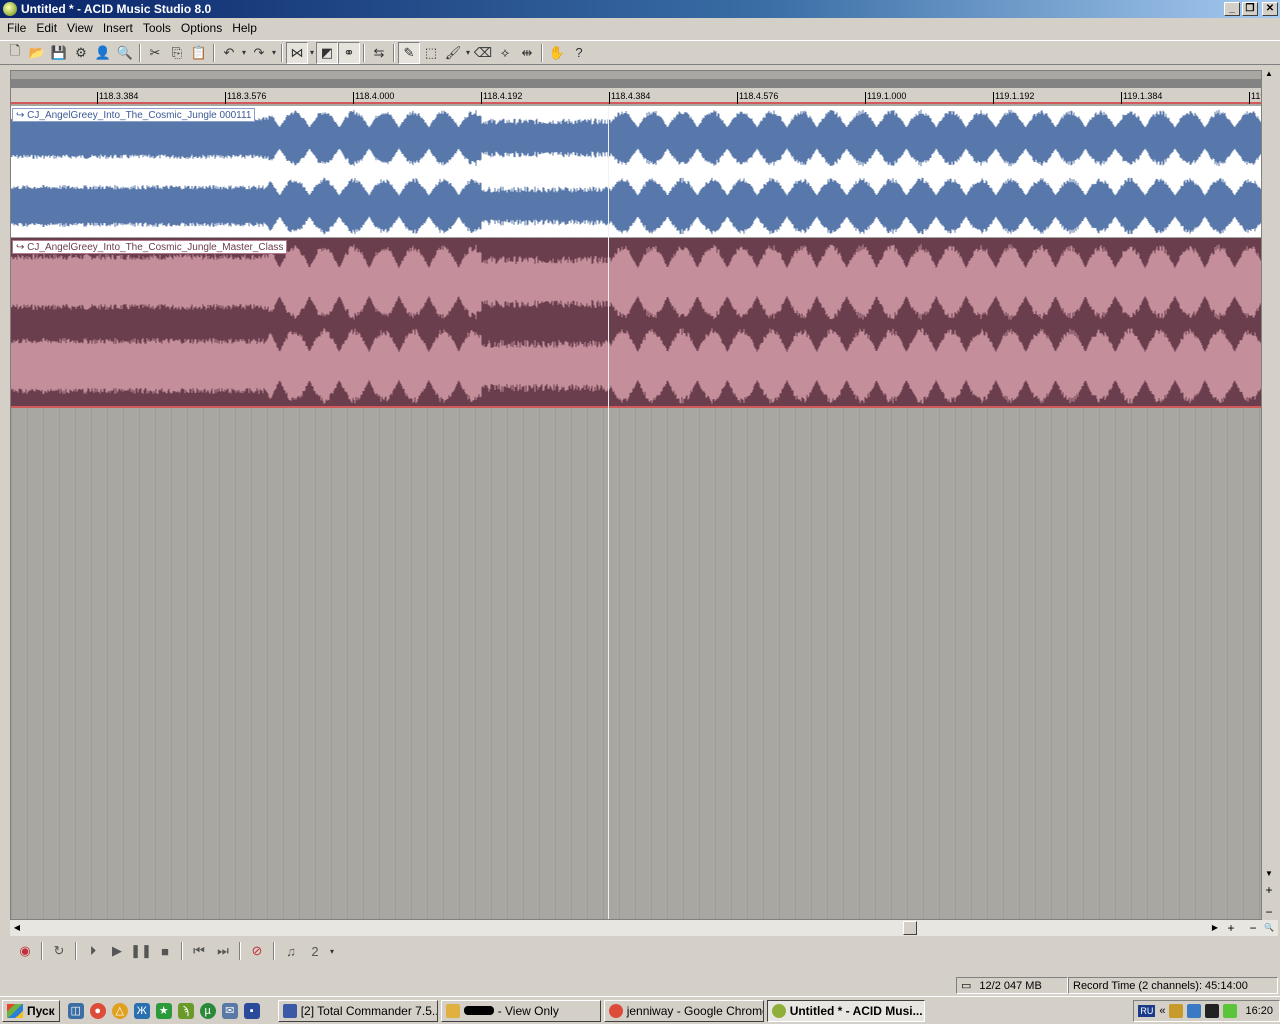 This screenshot has width=1280, height=1024. Describe the element at coordinates (15, 1010) in the screenshot. I see `windows-logo-icon` at that location.